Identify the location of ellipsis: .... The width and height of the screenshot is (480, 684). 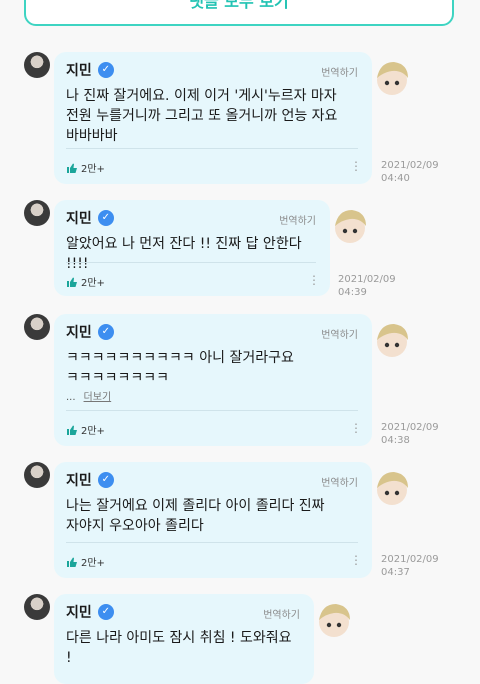
(71, 397).